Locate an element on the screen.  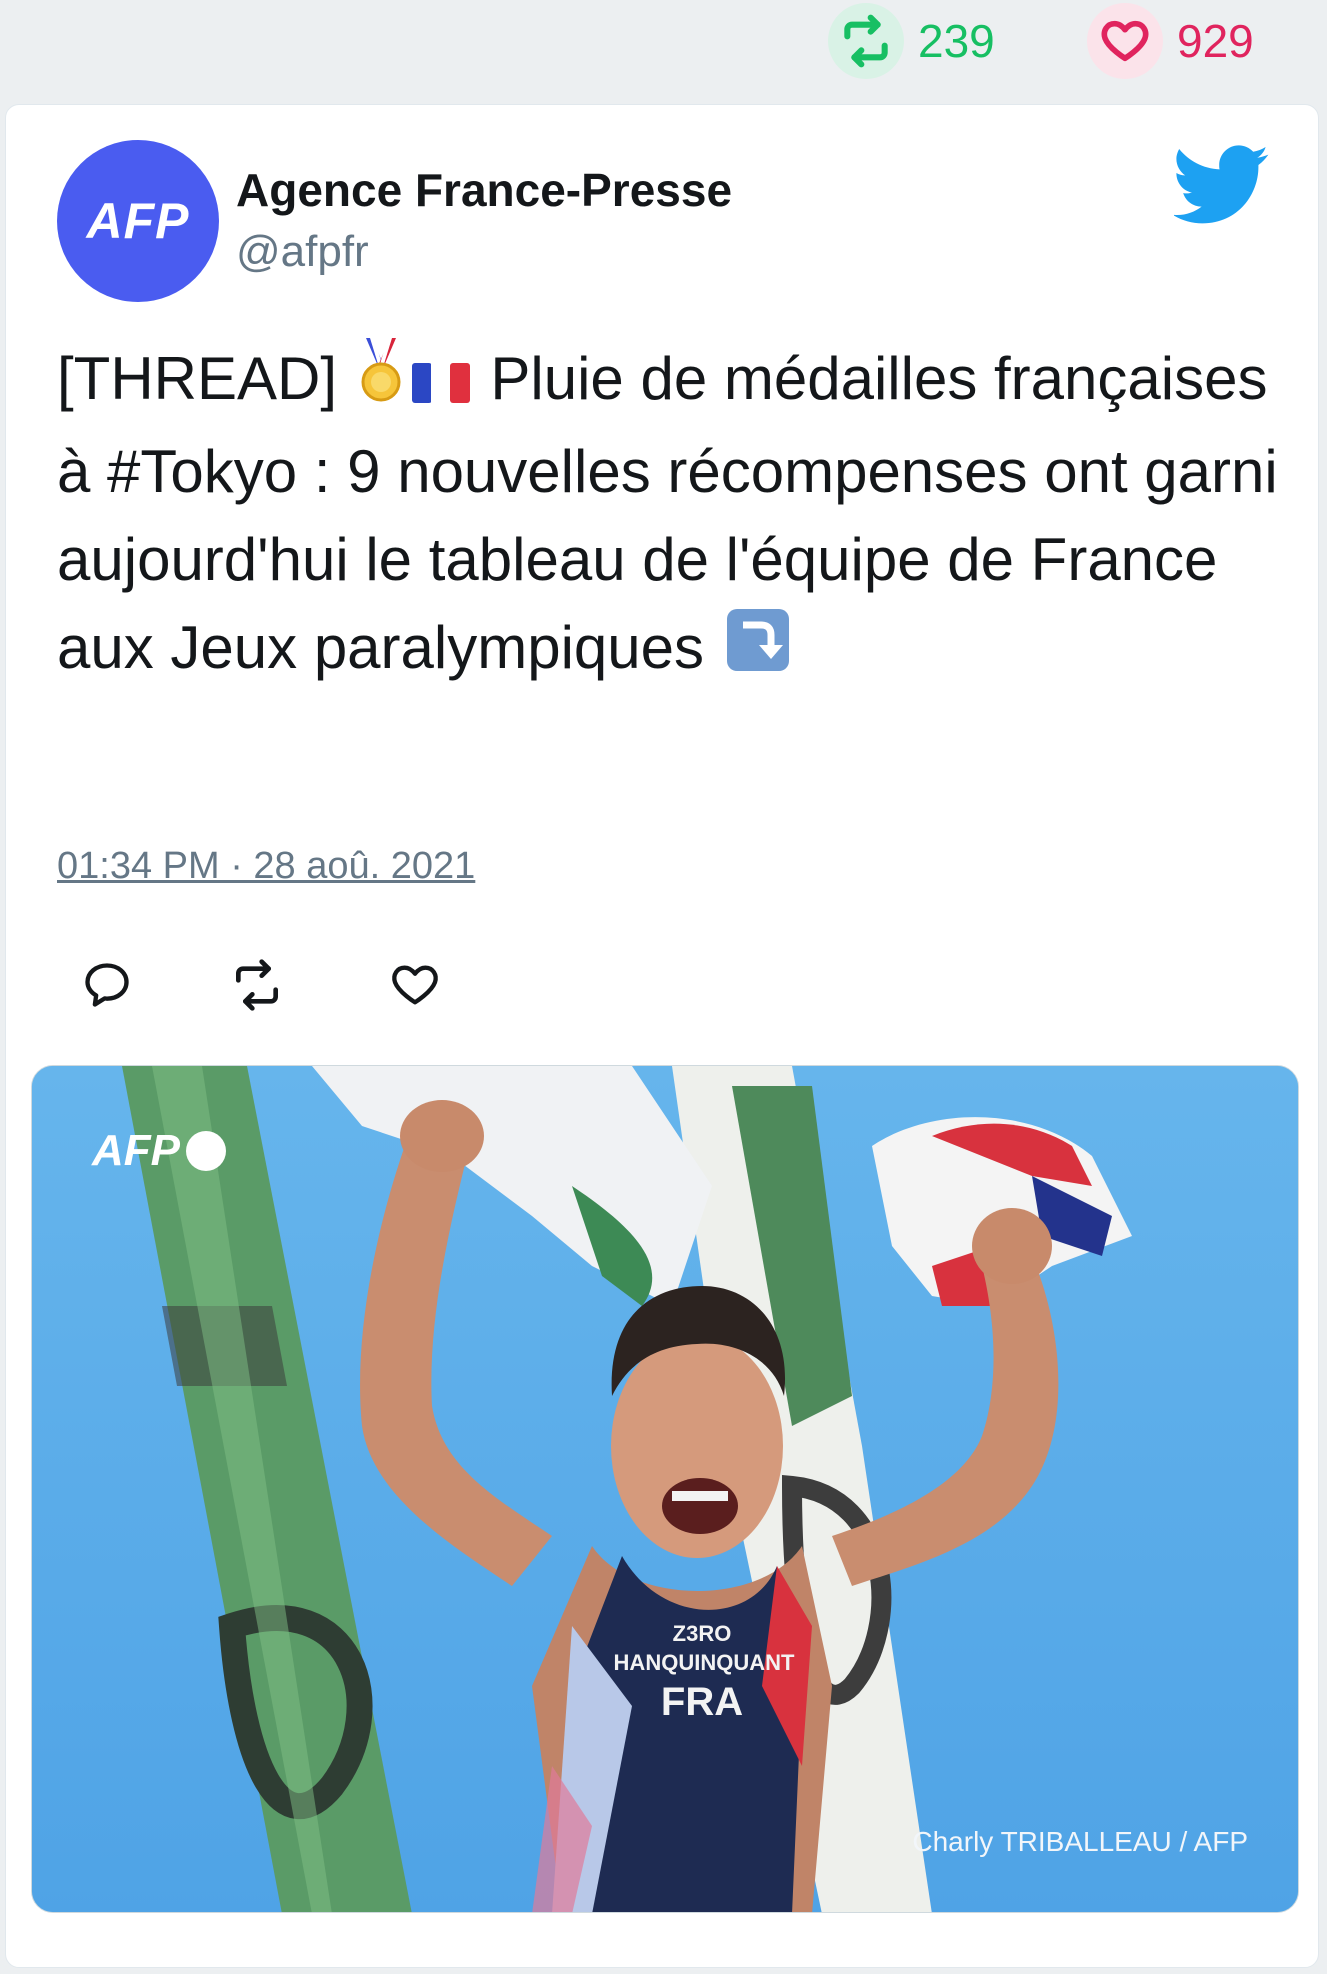
reply-button is located at coordinates (107, 985).